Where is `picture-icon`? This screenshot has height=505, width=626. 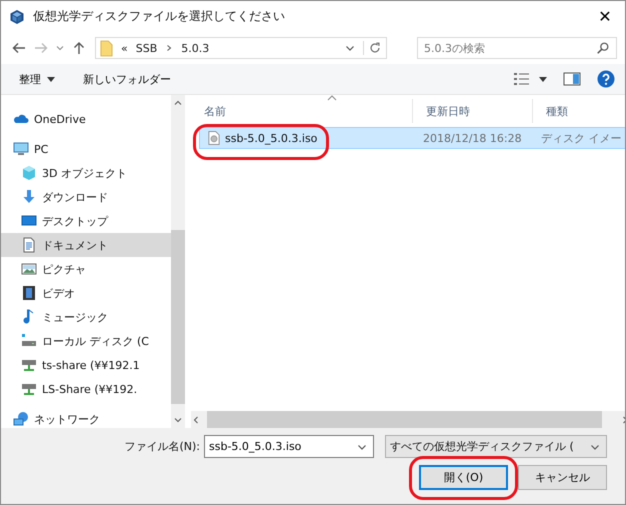 picture-icon is located at coordinates (29, 269).